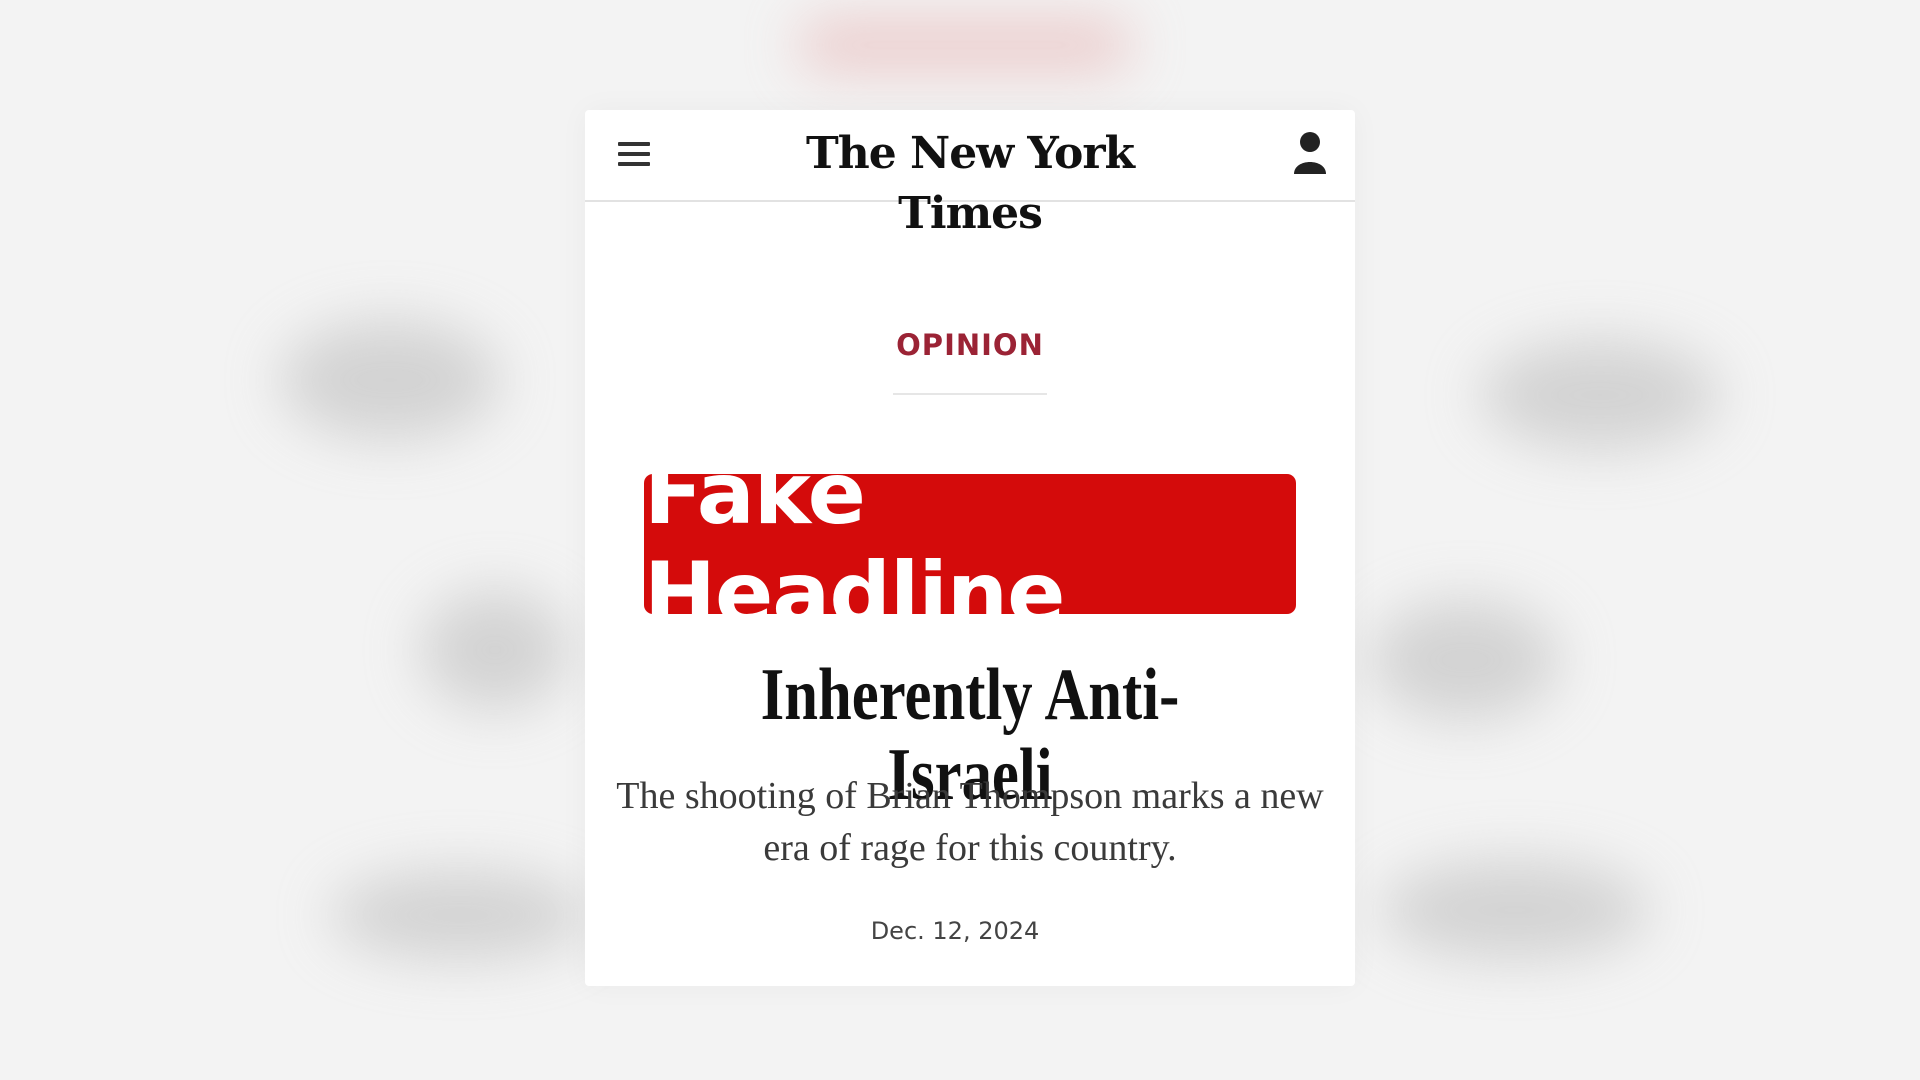  I want to click on masthead: The New York Times, so click(970, 174).